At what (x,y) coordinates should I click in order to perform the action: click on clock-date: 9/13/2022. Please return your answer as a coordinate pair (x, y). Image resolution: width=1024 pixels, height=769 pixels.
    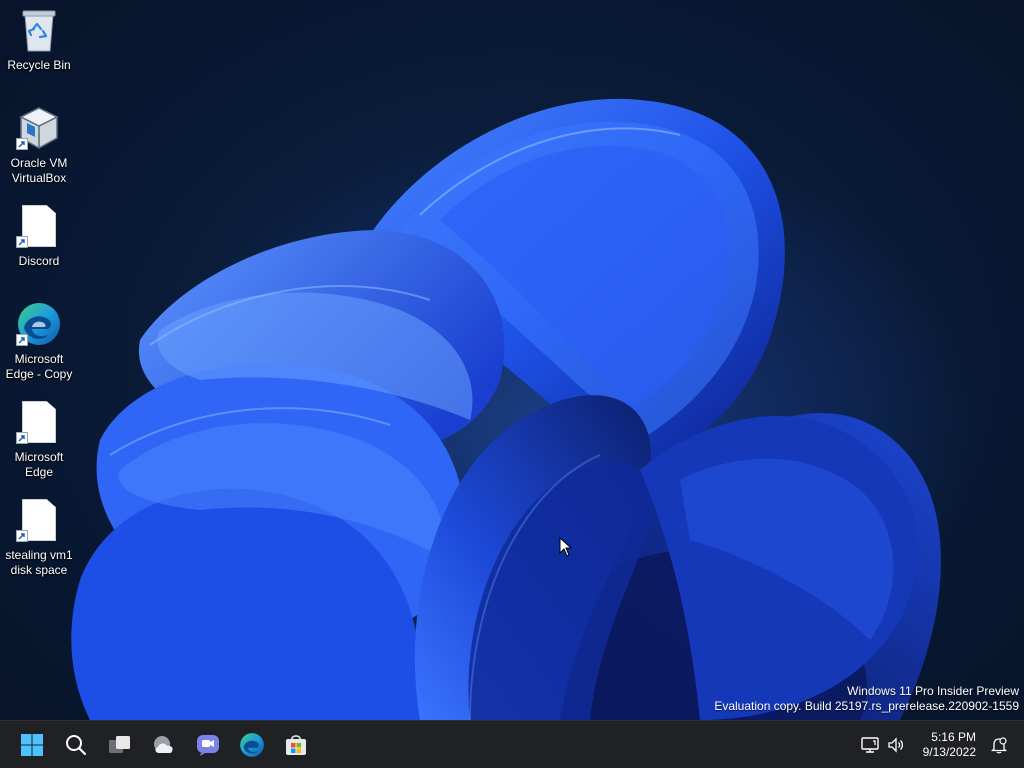
    Looking at the image, I should click on (949, 752).